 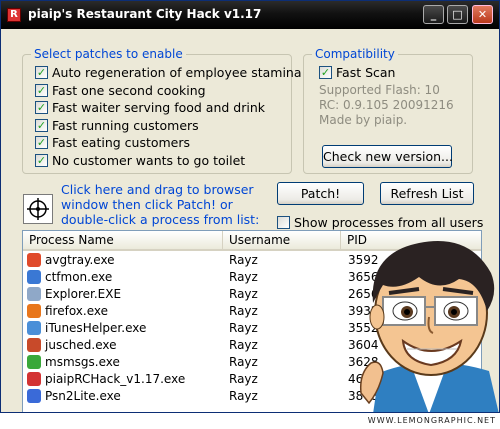 I want to click on caricature-mascot, so click(x=429, y=326).